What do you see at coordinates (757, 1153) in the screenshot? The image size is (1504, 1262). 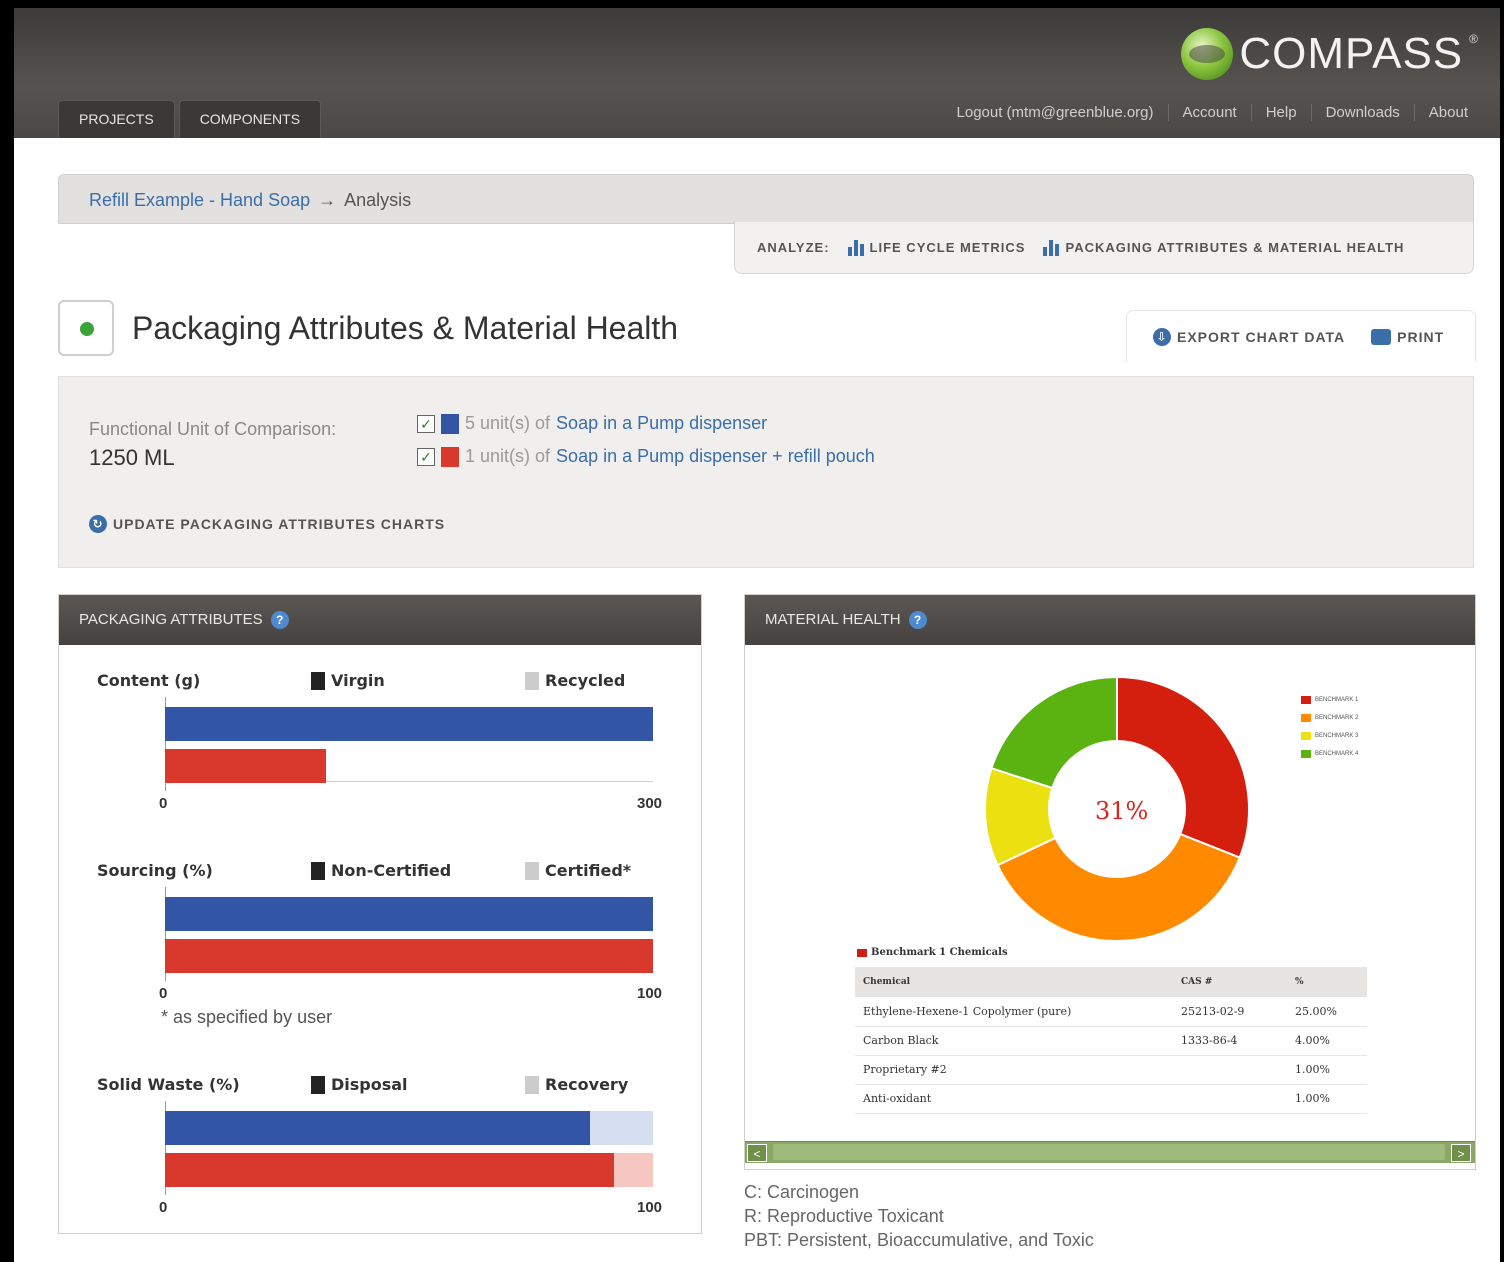 I see `scroll-left-icon: <` at bounding box center [757, 1153].